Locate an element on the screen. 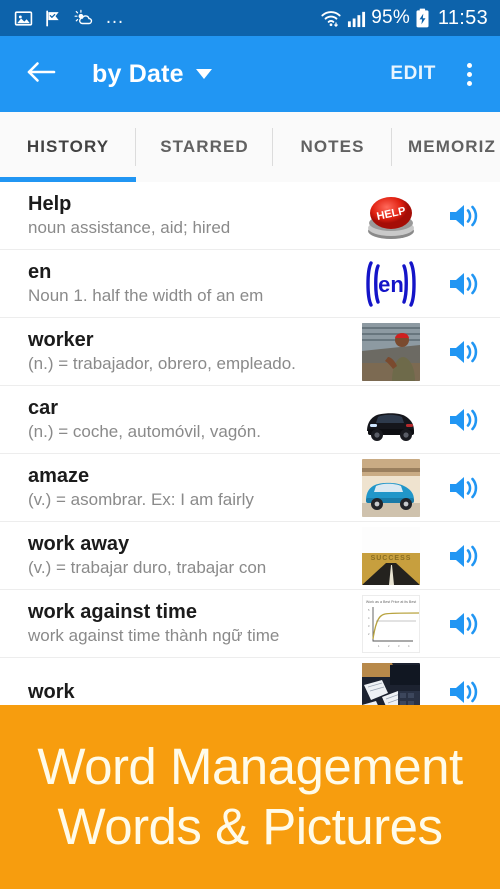 The image size is (500, 889). worker-photo is located at coordinates (391, 351).